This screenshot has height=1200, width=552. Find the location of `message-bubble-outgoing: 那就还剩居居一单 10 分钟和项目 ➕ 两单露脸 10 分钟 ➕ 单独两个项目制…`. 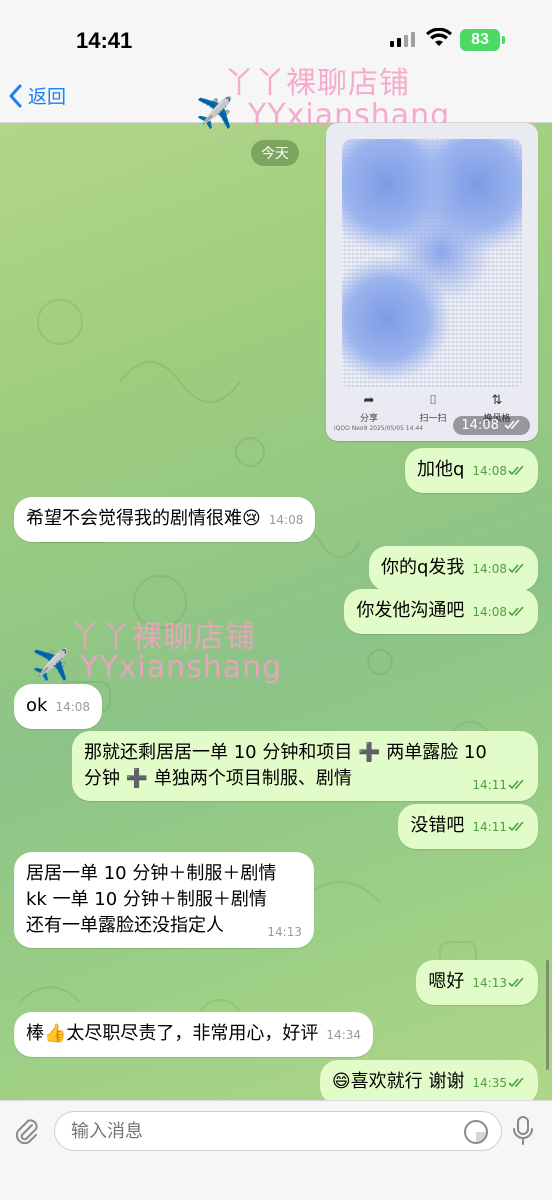

message-bubble-outgoing: 那就还剩居居一单 10 分钟和项目 ➕ 两单露脸 10 分钟 ➕ 单独两个项目制… is located at coordinates (305, 766).